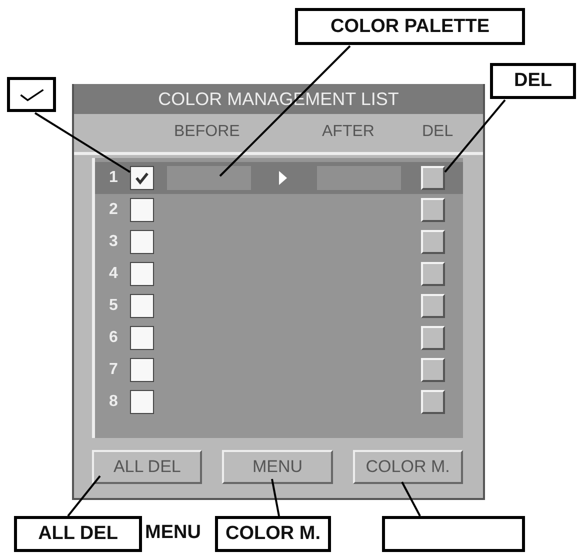 This screenshot has width=579, height=554. What do you see at coordinates (348, 132) in the screenshot?
I see `column-header: AFTER` at bounding box center [348, 132].